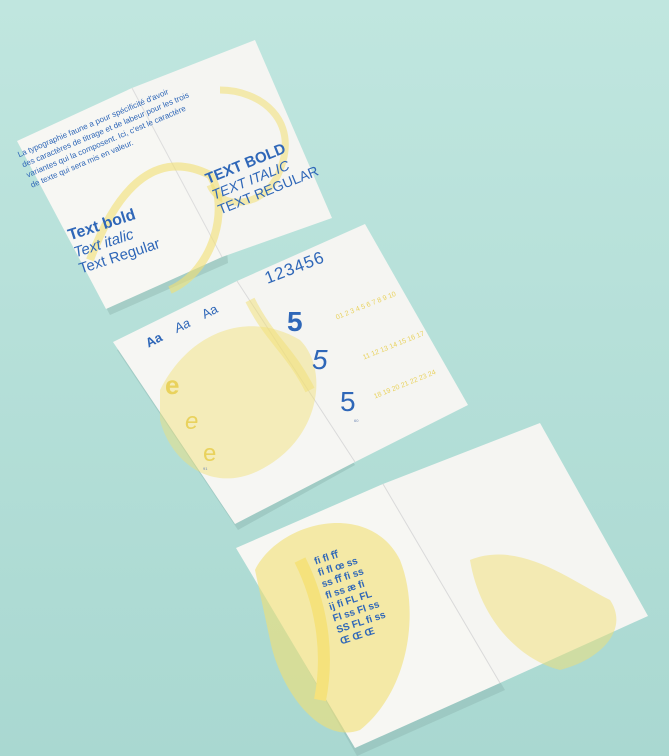 Image resolution: width=669 pixels, height=756 pixels. What do you see at coordinates (205, 468) in the screenshot?
I see `page-number-left: 91` at bounding box center [205, 468].